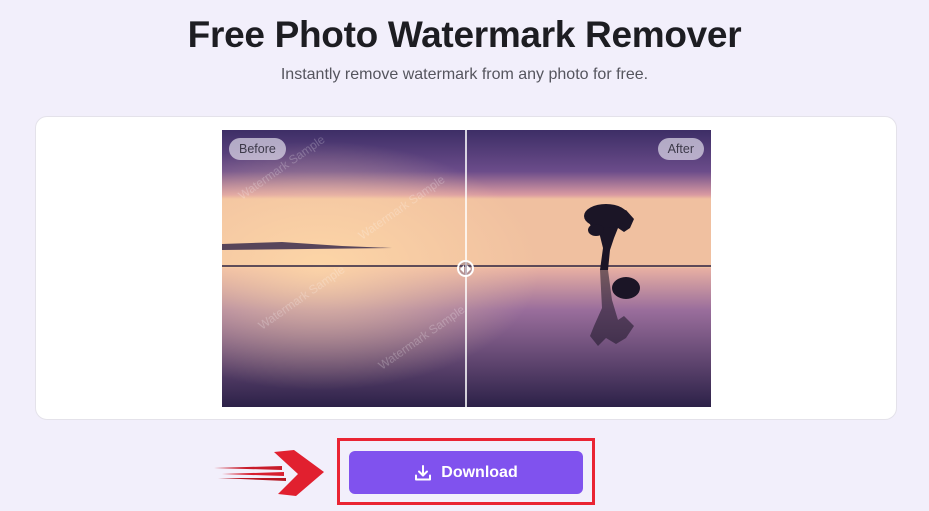  Describe the element at coordinates (680, 149) in the screenshot. I see `after-label: After` at that location.